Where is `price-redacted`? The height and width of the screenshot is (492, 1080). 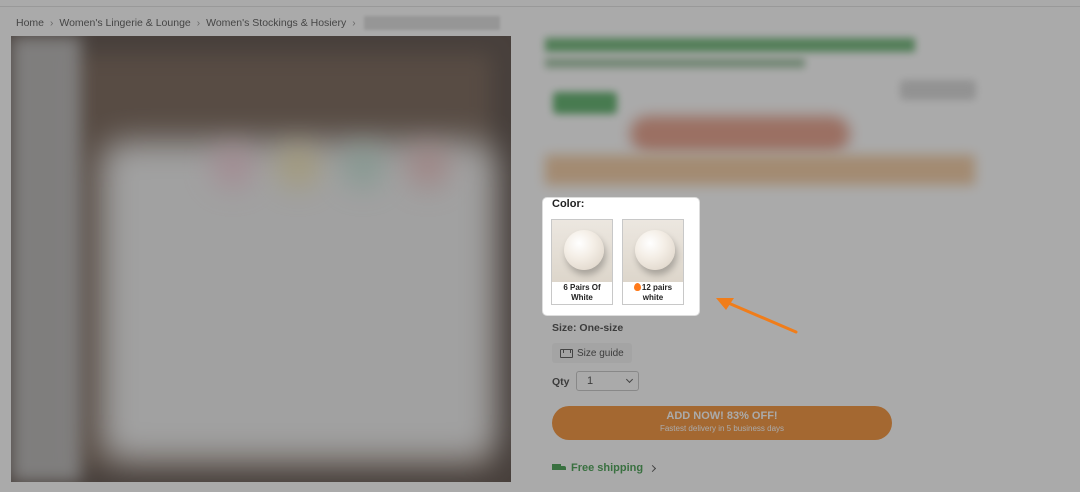 price-redacted is located at coordinates (740, 134).